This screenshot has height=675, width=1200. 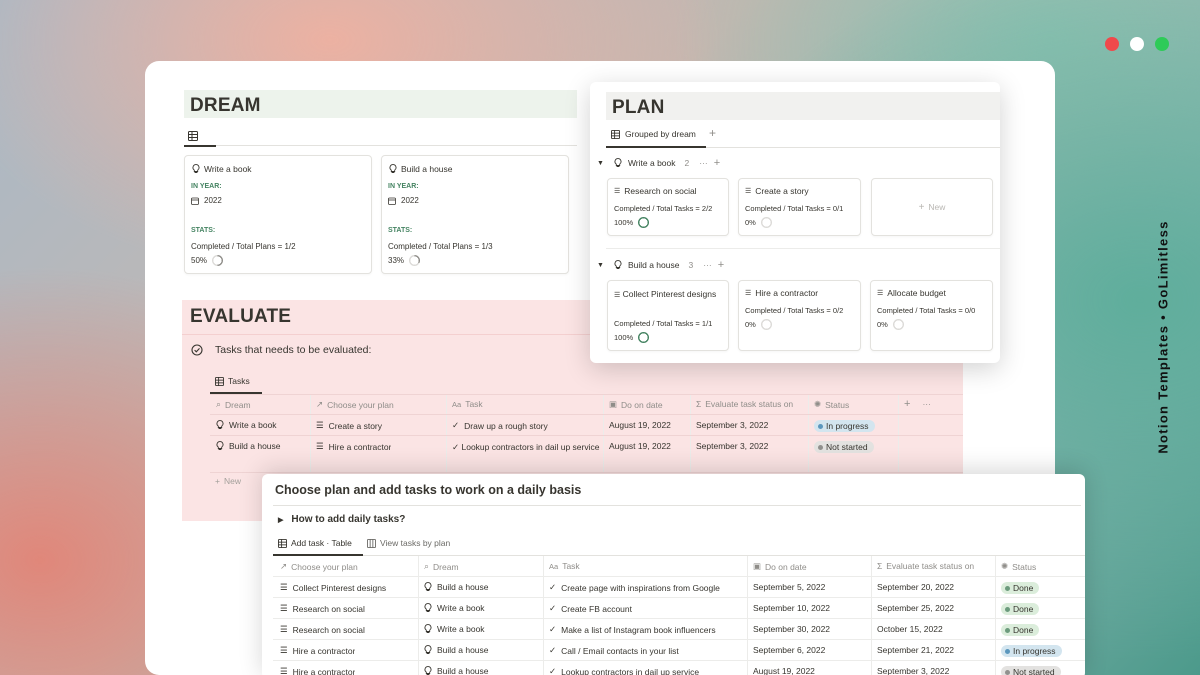 What do you see at coordinates (219, 404) in the screenshot?
I see `search-icon: ⌕` at bounding box center [219, 404].